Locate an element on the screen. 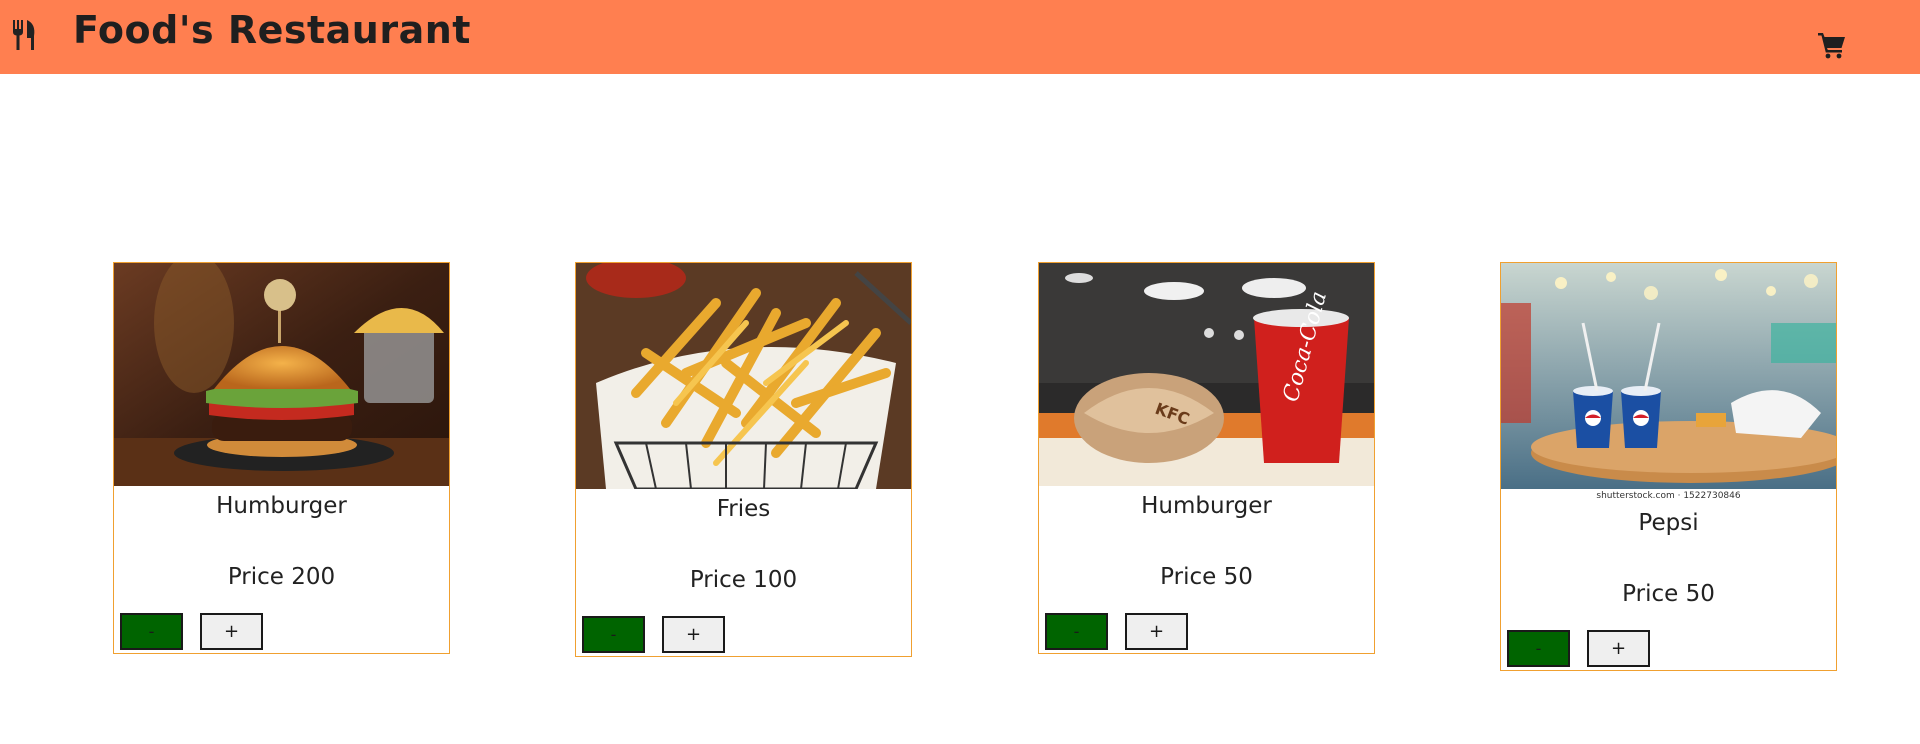 This screenshot has width=1920, height=744. product-price: Price 100 is located at coordinates (743, 580).